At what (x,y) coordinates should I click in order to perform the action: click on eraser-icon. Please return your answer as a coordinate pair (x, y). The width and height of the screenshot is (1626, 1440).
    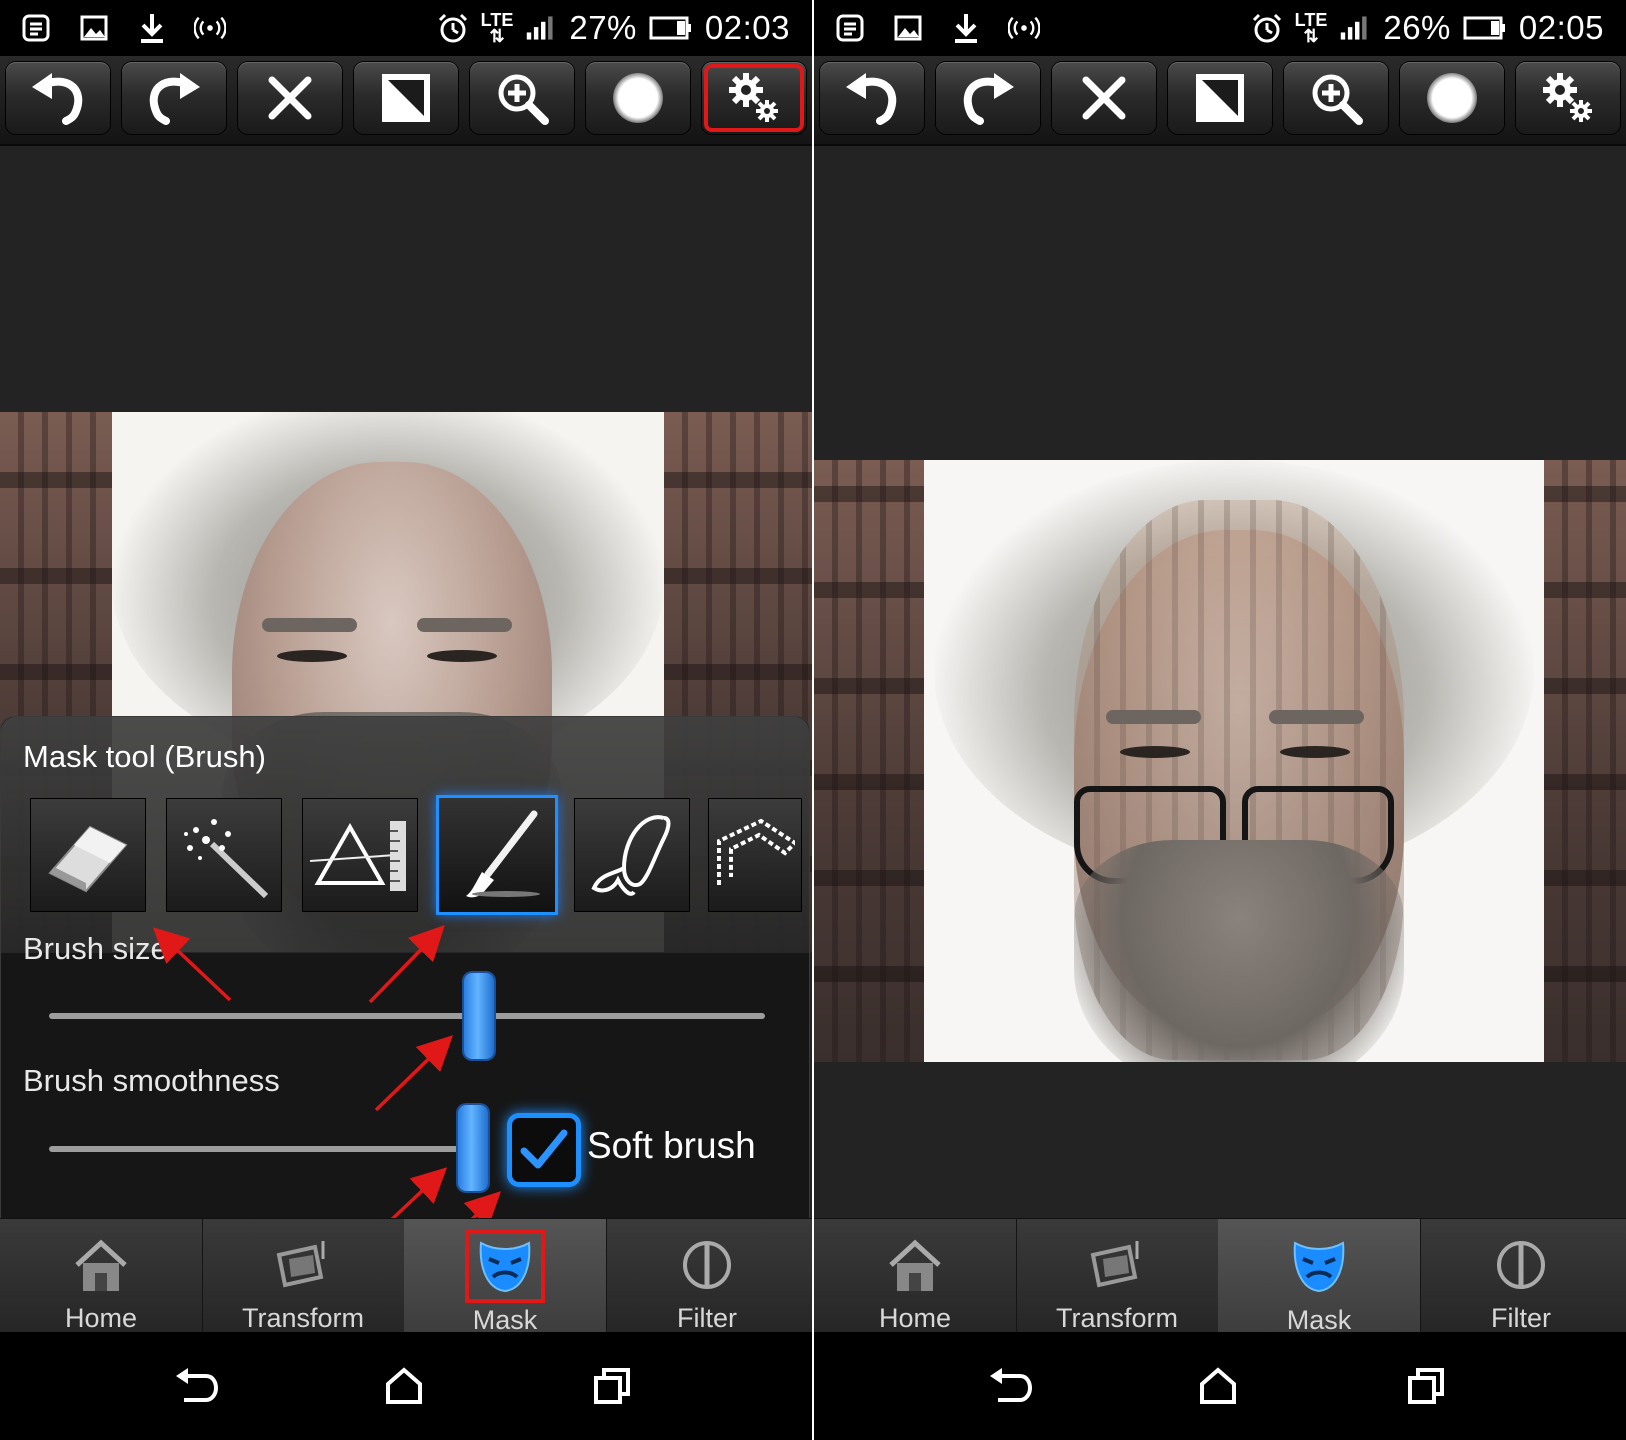
    Looking at the image, I should click on (88, 859).